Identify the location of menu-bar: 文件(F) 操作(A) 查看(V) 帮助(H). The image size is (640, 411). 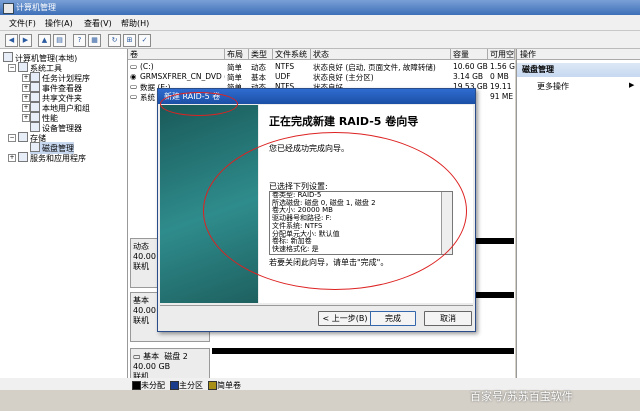
(320, 23).